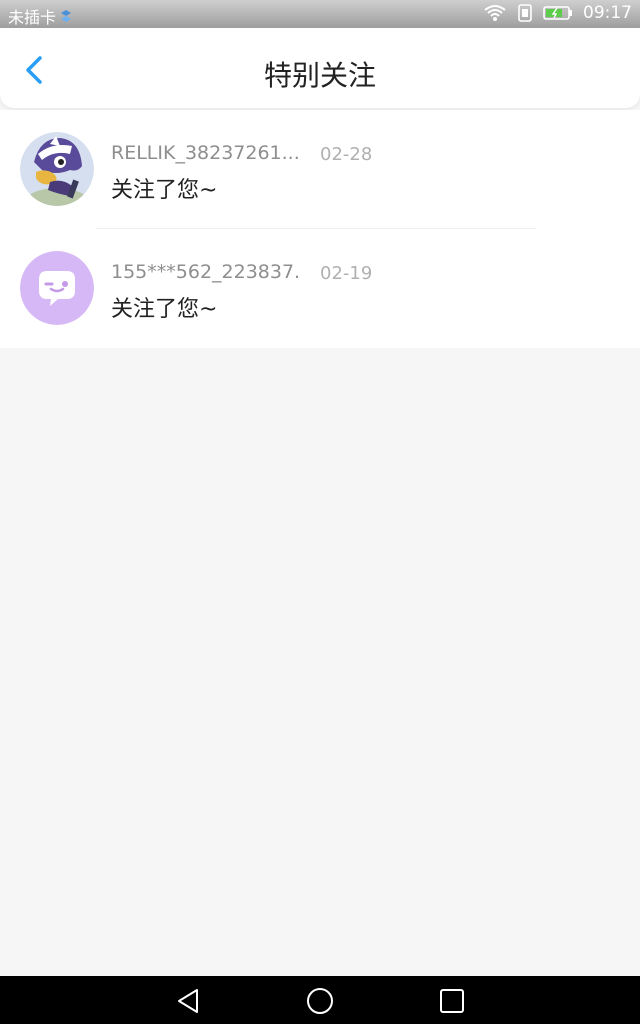 Image resolution: width=640 pixels, height=1024 pixels. I want to click on status-left: 未插卡, so click(40, 16).